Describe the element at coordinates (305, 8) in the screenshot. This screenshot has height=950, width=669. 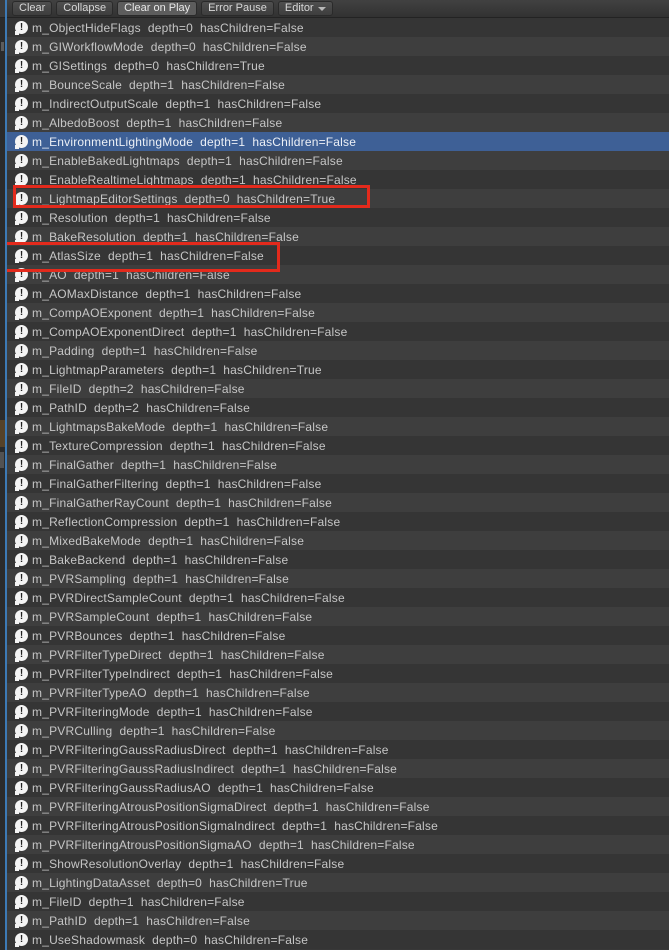
I see `editor-dropdown: Editor` at that location.